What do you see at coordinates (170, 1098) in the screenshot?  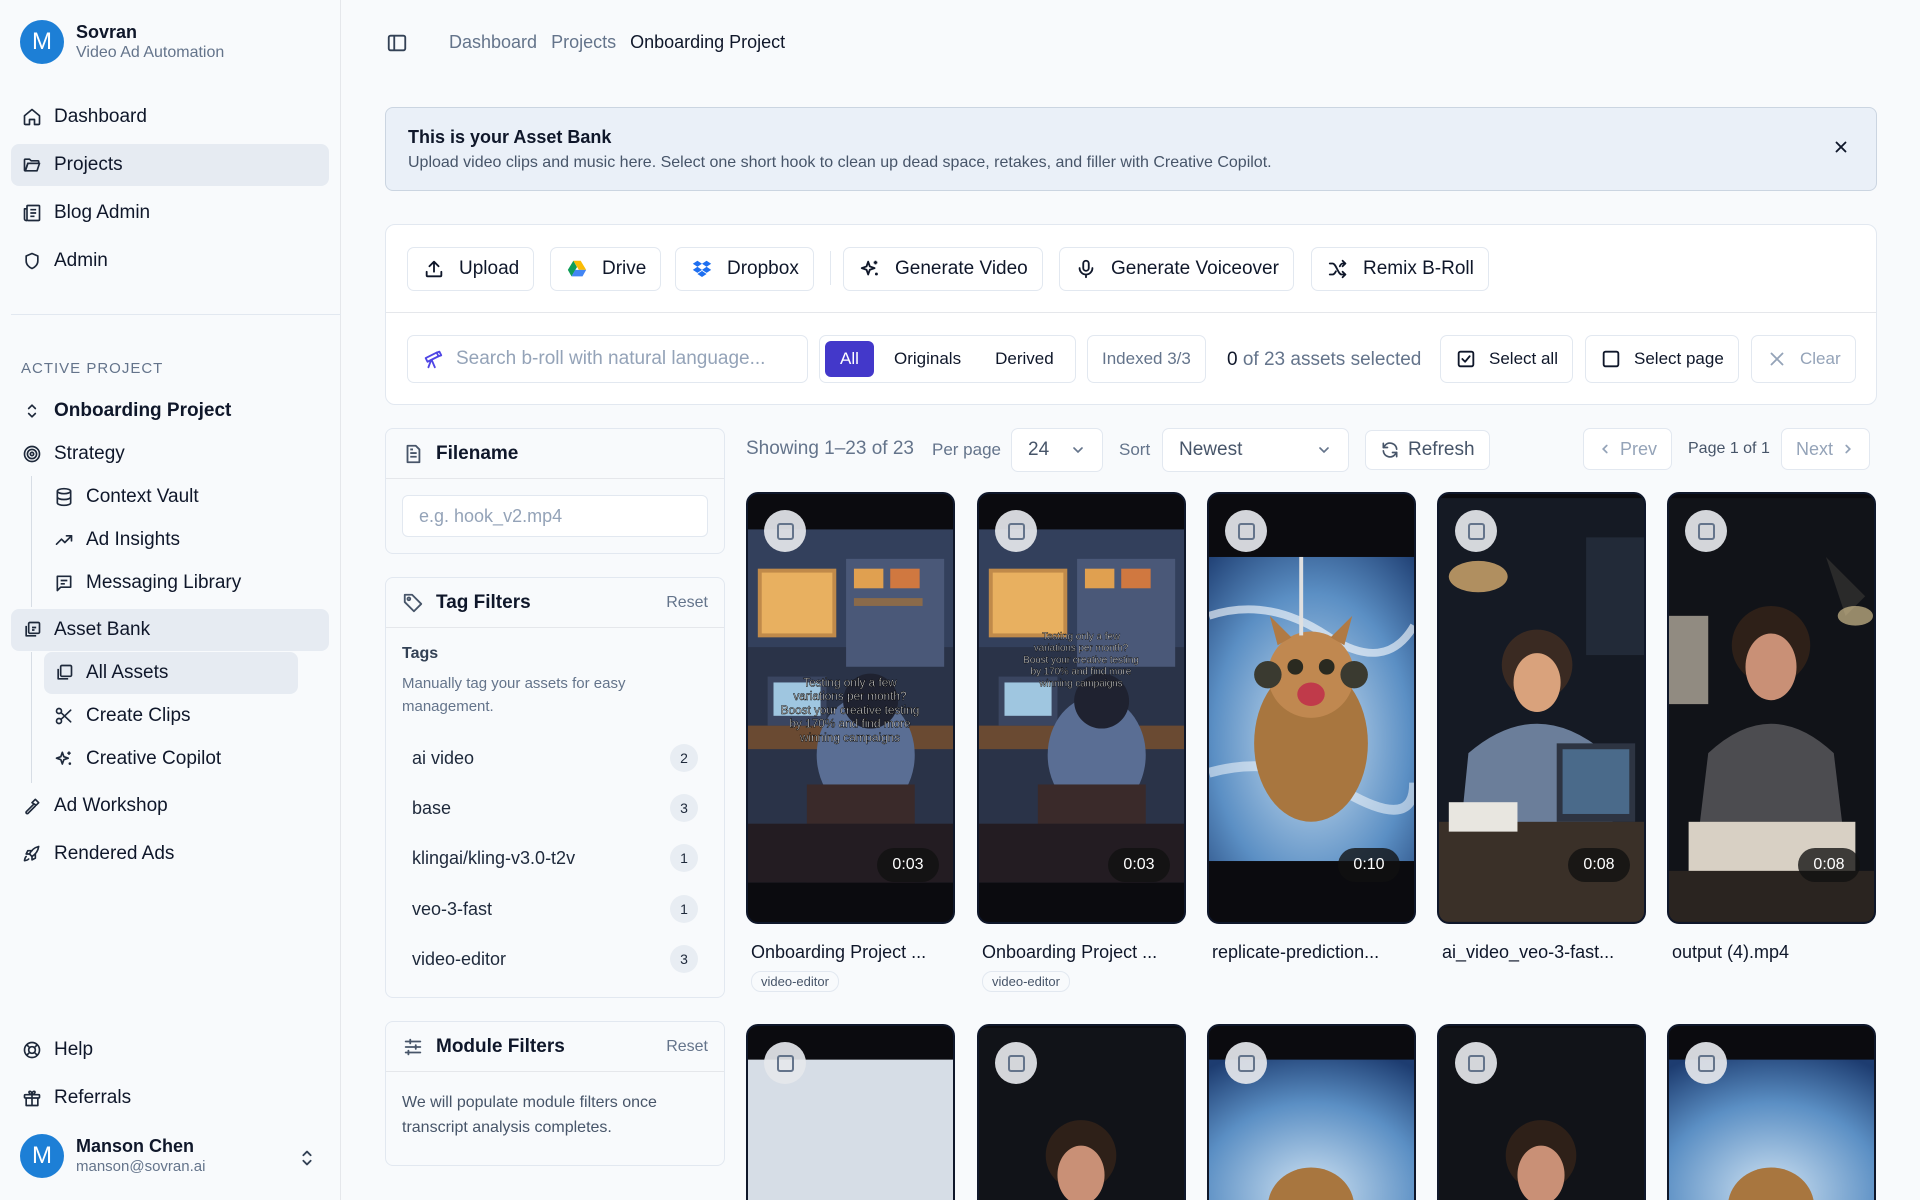 I see `nav-referrals: Referrals` at bounding box center [170, 1098].